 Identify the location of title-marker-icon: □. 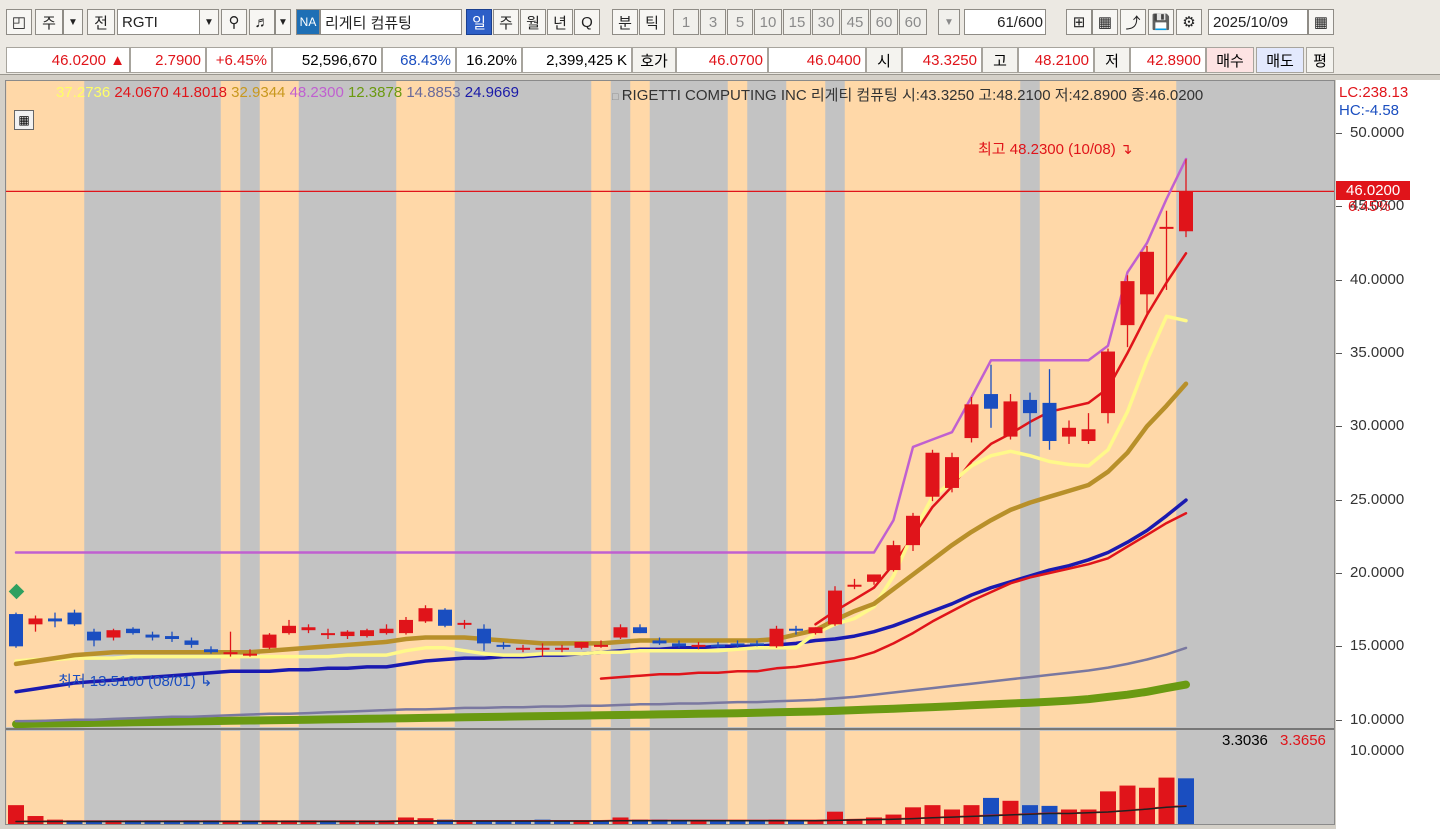
(617, 97).